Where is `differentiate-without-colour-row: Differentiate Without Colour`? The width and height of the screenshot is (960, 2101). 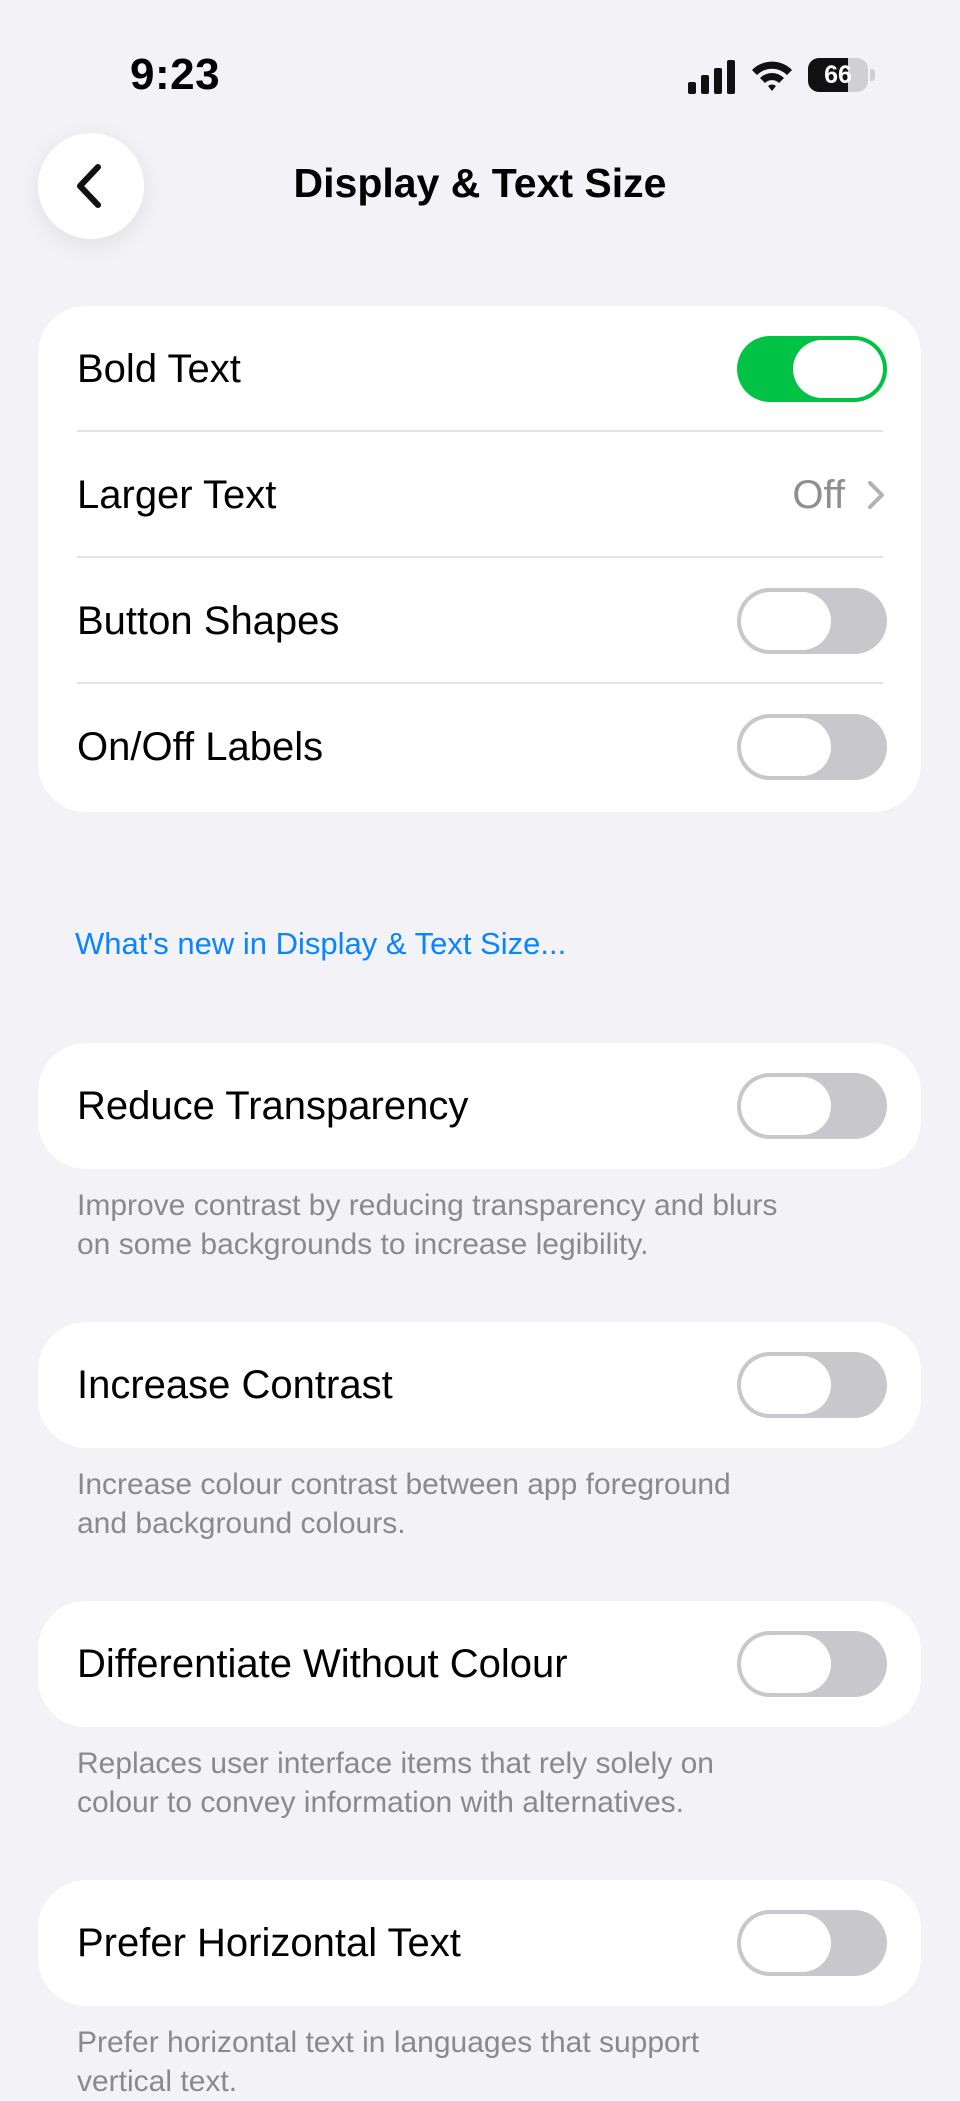 differentiate-without-colour-row: Differentiate Without Colour is located at coordinates (479, 1664).